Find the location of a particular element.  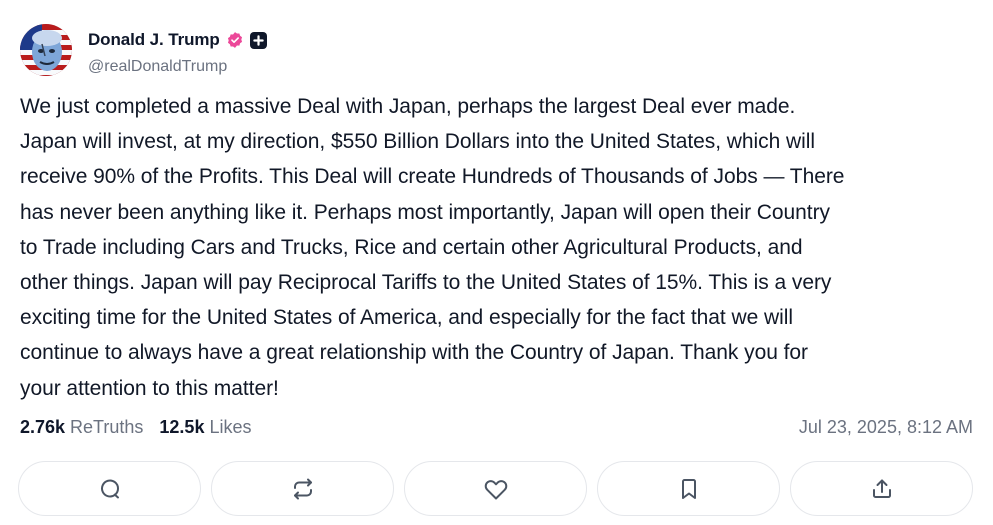

likes-count: 12.5k is located at coordinates (182, 427).